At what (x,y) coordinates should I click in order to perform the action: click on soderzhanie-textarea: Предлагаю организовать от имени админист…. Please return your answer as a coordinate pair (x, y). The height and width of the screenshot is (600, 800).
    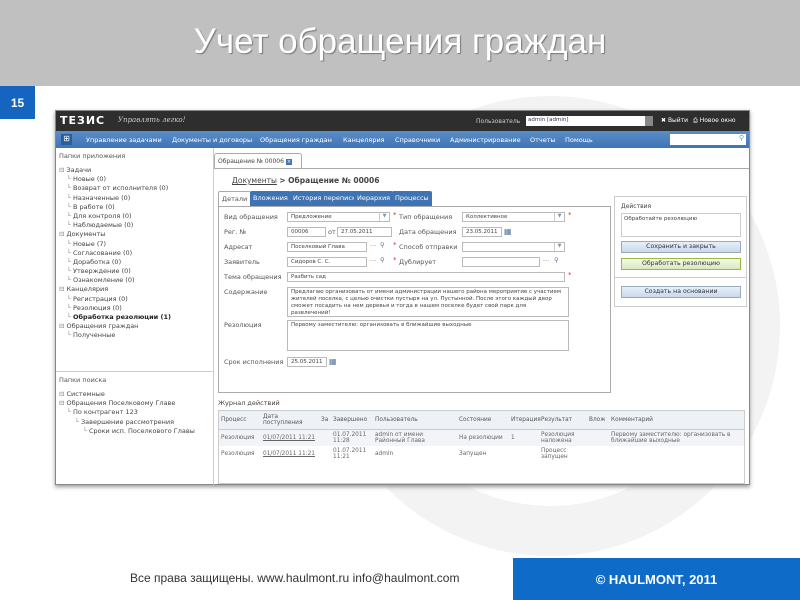
    Looking at the image, I should click on (428, 302).